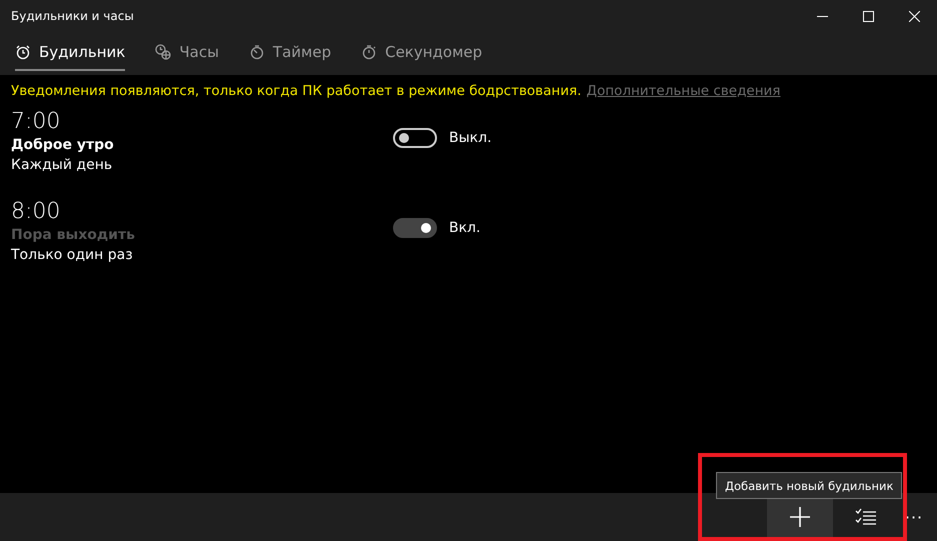 This screenshot has height=541, width=937. Describe the element at coordinates (369, 52) in the screenshot. I see `stopwatch-icon` at that location.